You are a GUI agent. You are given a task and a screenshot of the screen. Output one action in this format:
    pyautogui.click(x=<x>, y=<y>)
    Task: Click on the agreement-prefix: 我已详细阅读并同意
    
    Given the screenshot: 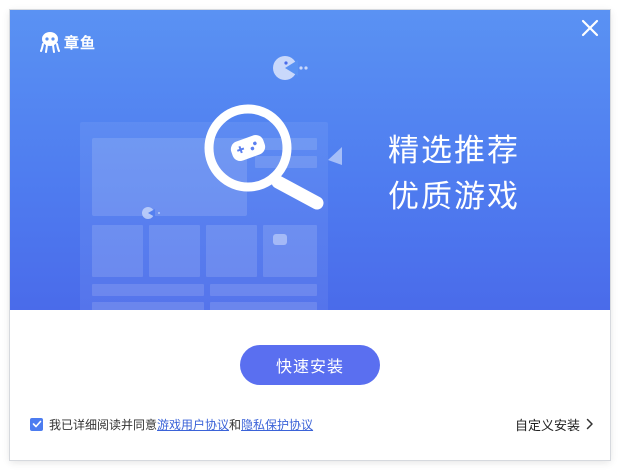 What is the action you would take?
    pyautogui.click(x=103, y=424)
    